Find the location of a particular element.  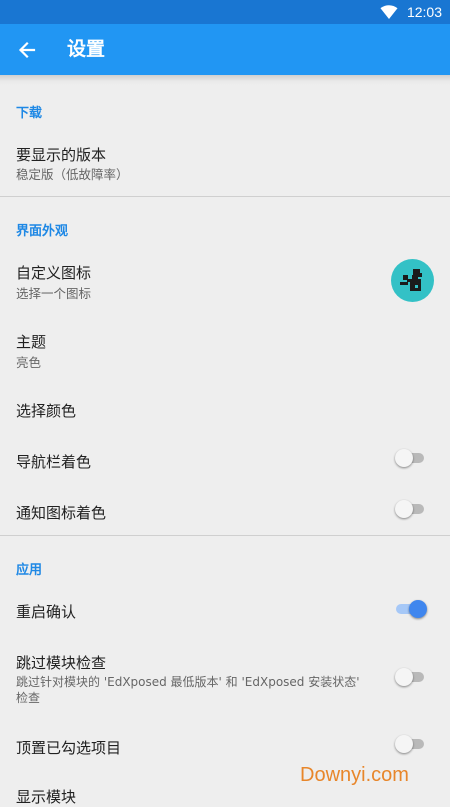

arrow-back-icon is located at coordinates (27, 50).